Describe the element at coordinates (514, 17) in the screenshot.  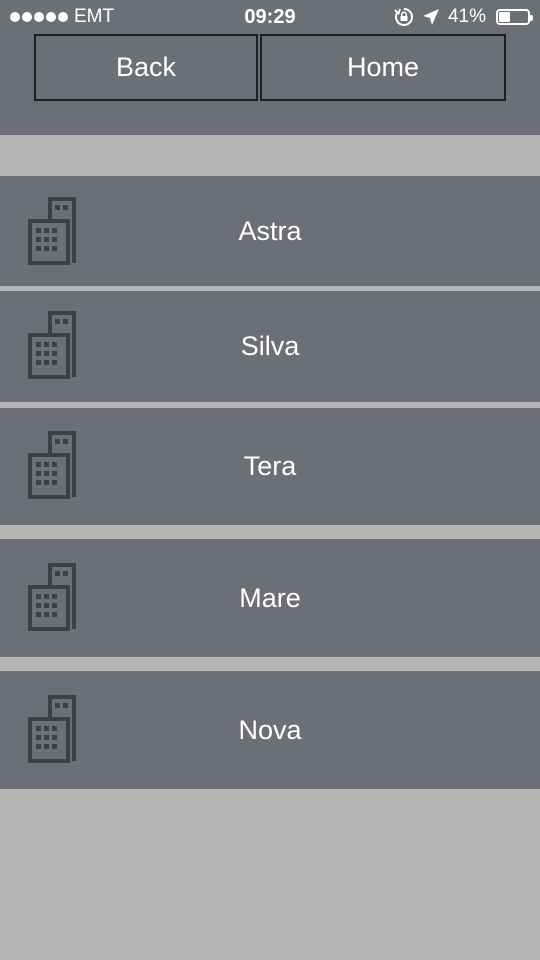
I see `battery-icon` at that location.